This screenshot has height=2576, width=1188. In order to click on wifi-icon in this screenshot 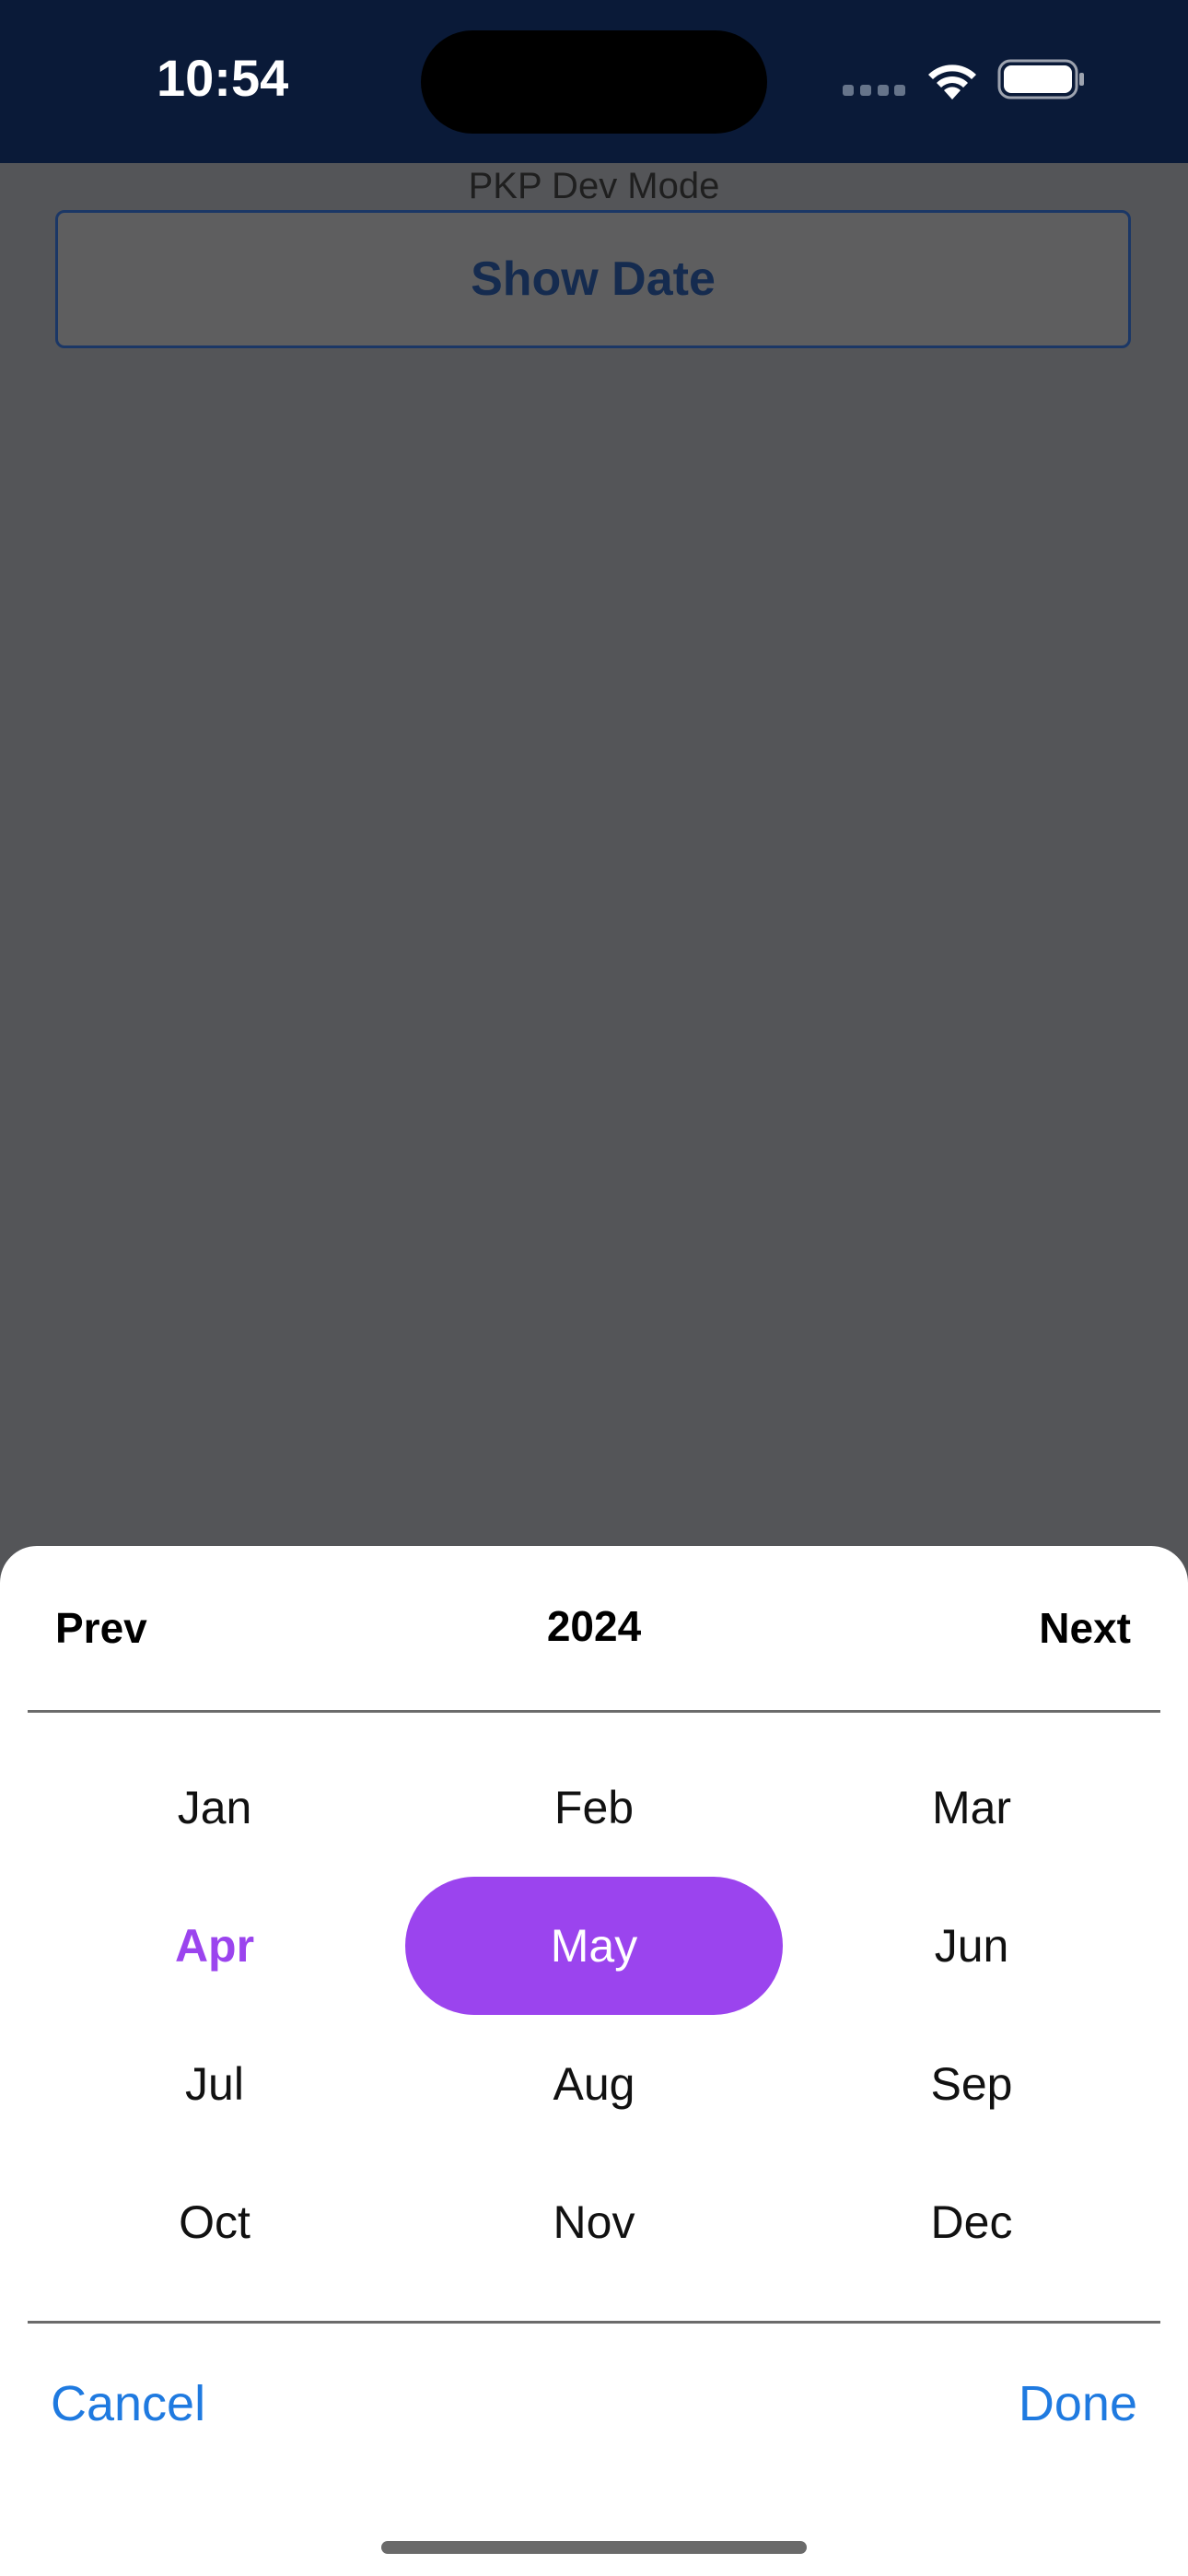, I will do `click(952, 82)`.